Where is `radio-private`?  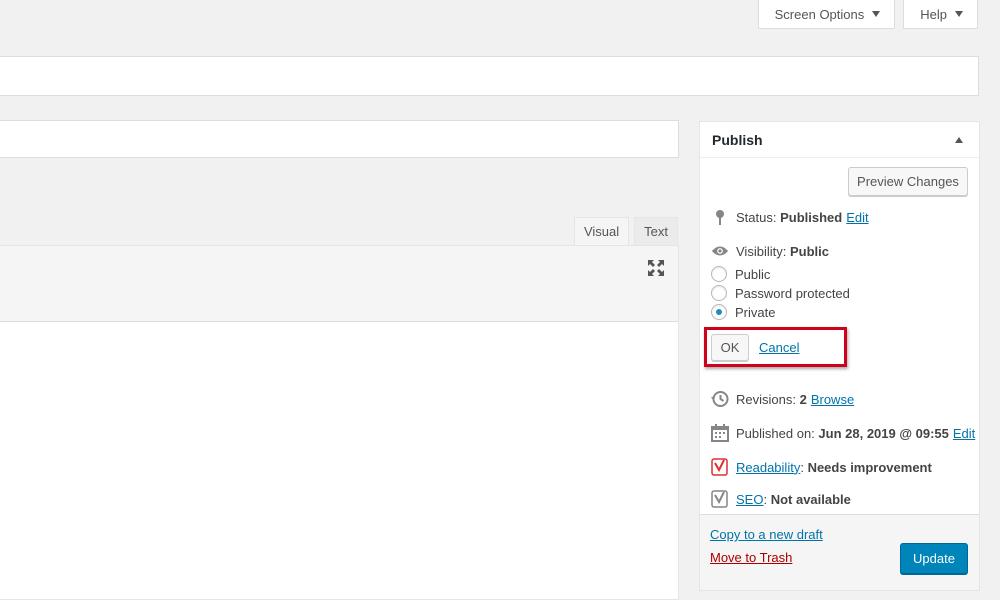 radio-private is located at coordinates (719, 312).